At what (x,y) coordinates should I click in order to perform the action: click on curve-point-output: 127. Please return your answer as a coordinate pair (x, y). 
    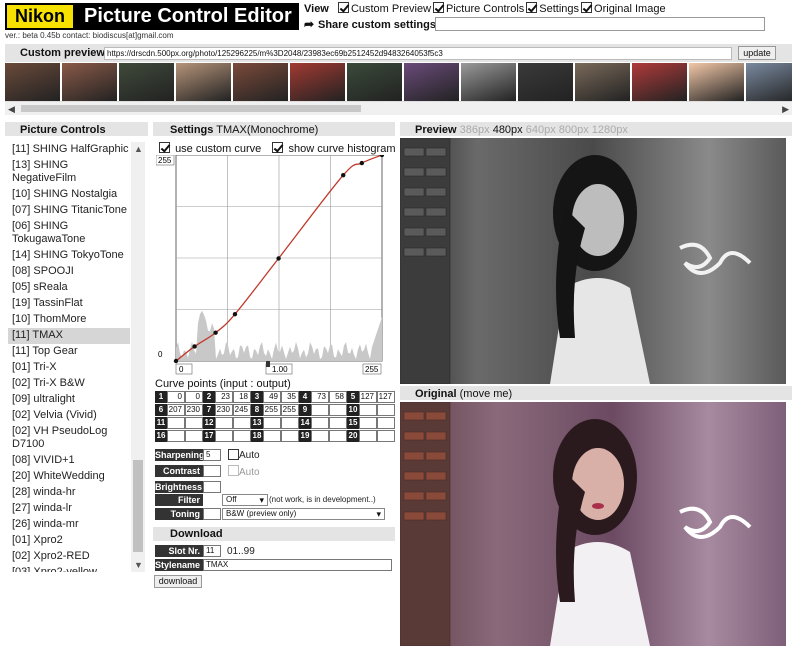
    Looking at the image, I should click on (386, 397).